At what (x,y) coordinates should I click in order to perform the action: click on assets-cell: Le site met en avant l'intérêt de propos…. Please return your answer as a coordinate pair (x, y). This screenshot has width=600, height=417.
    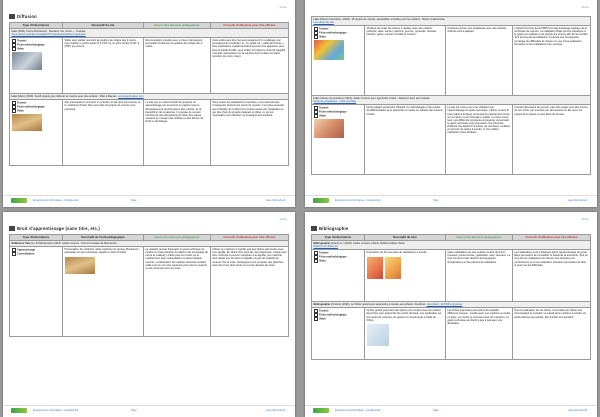
    Looking at the image, I should click on (176, 133).